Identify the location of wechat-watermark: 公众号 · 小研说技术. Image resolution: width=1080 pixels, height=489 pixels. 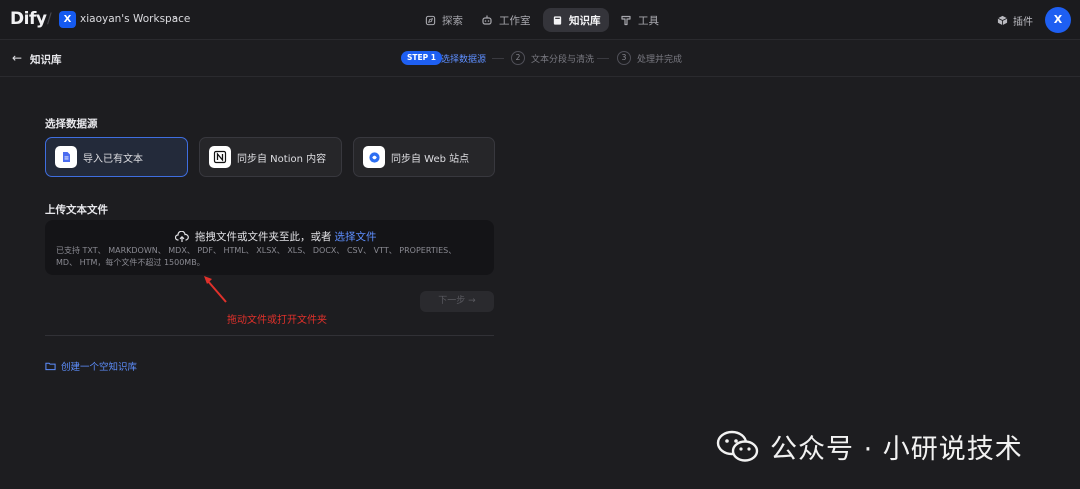
(869, 446).